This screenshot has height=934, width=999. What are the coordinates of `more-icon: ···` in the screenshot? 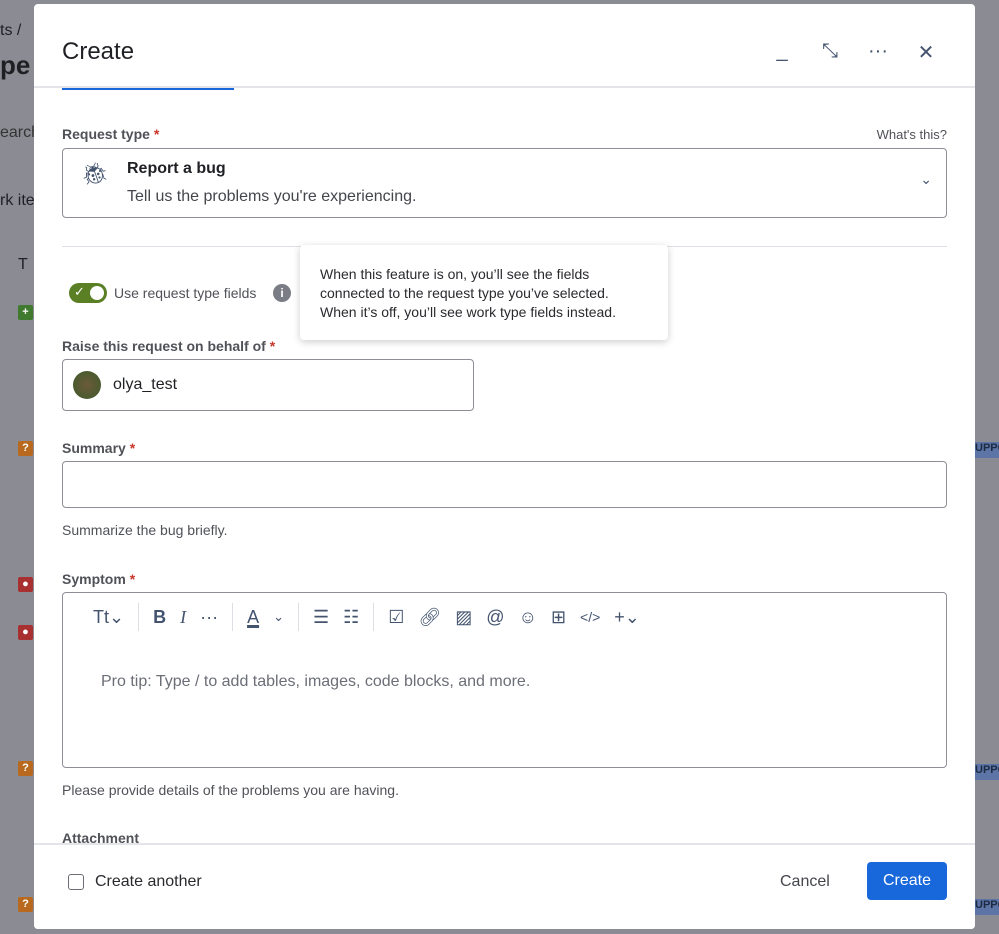 It's located at (878, 52).